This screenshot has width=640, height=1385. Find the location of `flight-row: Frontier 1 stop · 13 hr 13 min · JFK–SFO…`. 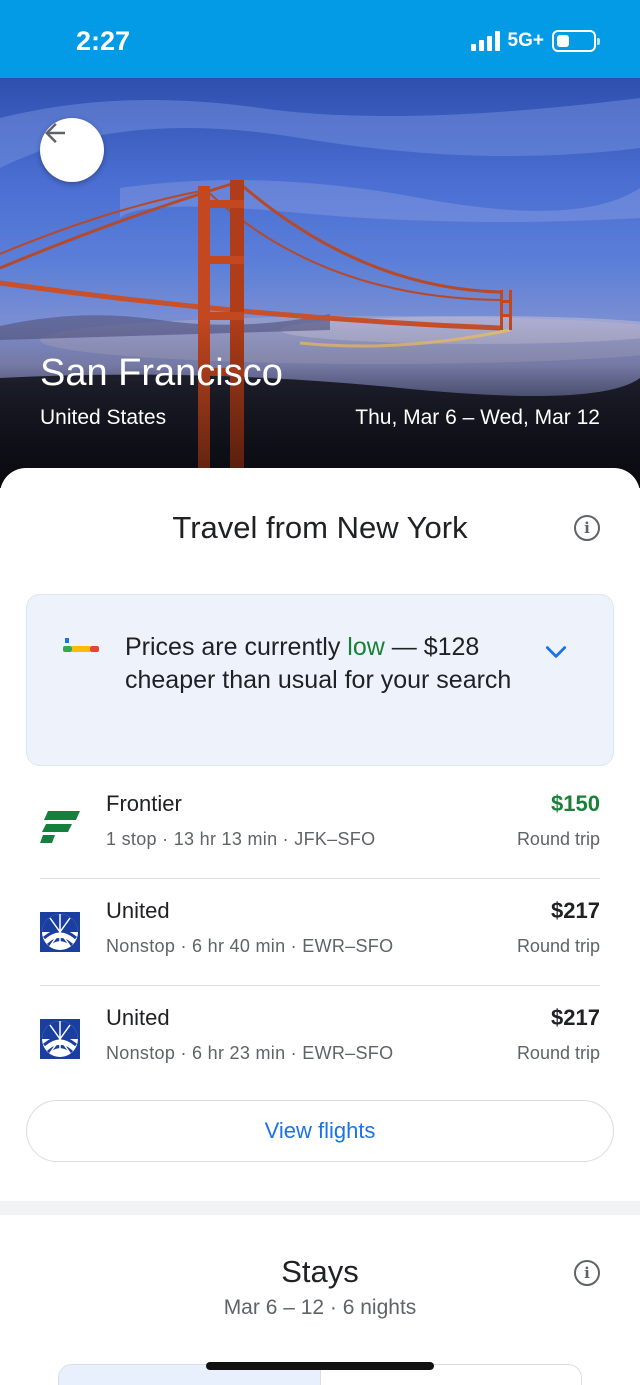

flight-row: Frontier 1 stop · 13 hr 13 min · JFK–SFO… is located at coordinates (320, 826).